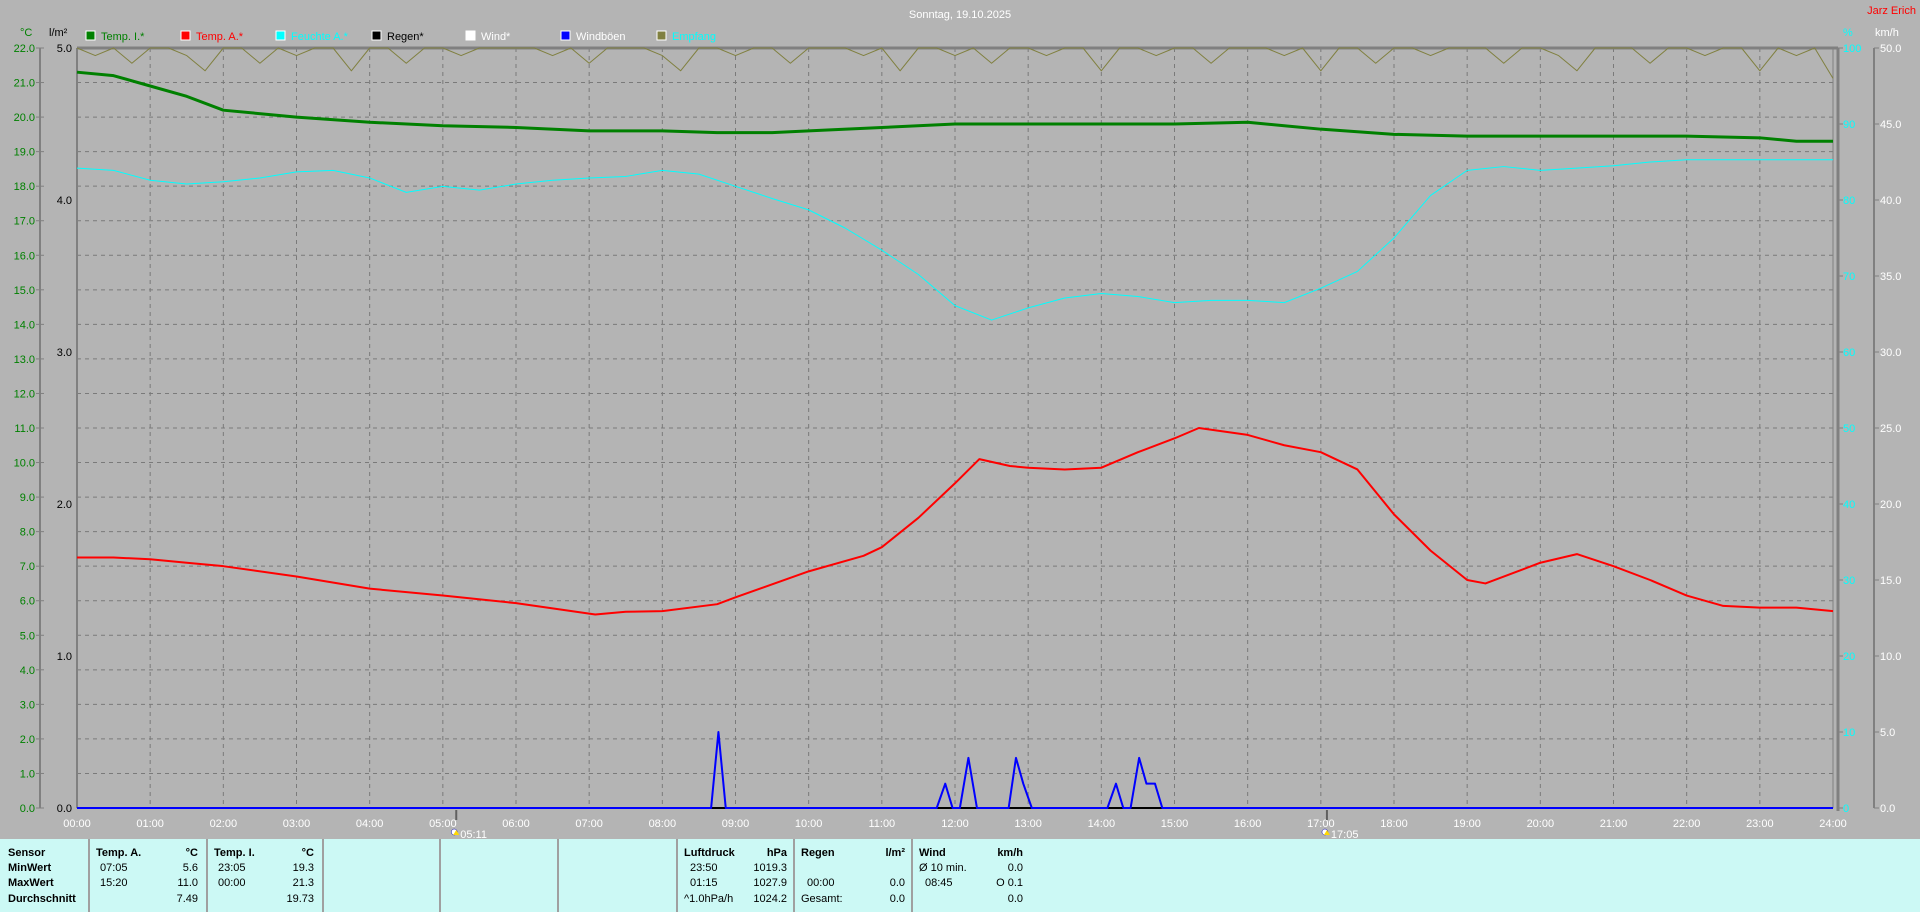 This screenshot has width=1920, height=912. I want to click on x-tick-label: 06:00, so click(516, 824).